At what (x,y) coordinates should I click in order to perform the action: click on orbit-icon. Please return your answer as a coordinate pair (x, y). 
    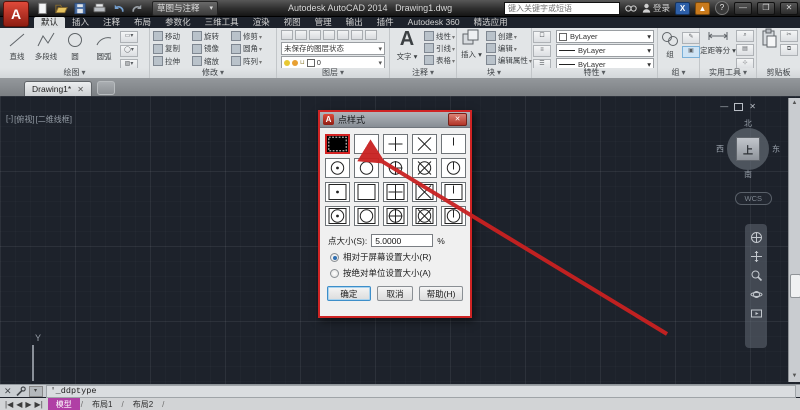
    Looking at the image, I should click on (756, 294).